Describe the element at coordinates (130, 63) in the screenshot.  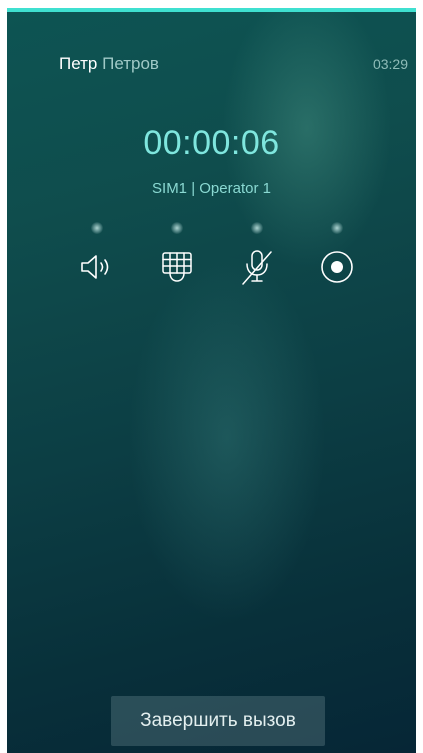
I see `caller-last-name: Петров` at that location.